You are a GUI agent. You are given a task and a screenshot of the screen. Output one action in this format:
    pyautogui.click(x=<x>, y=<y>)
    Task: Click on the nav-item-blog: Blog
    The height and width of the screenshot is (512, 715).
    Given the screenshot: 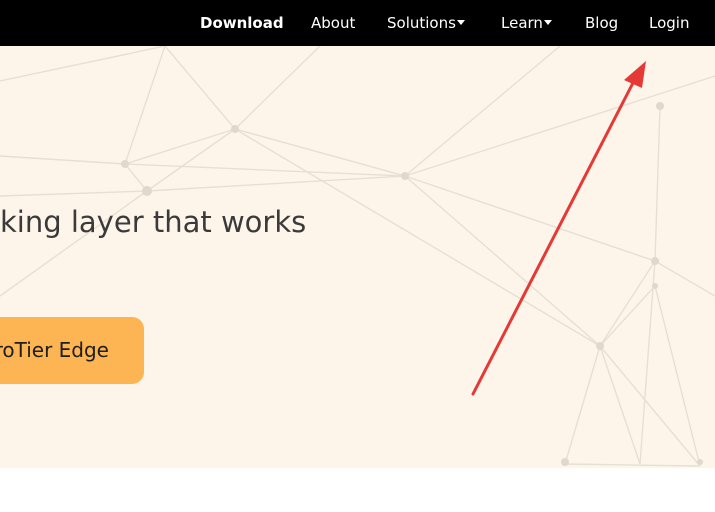 What is the action you would take?
    pyautogui.click(x=601, y=23)
    